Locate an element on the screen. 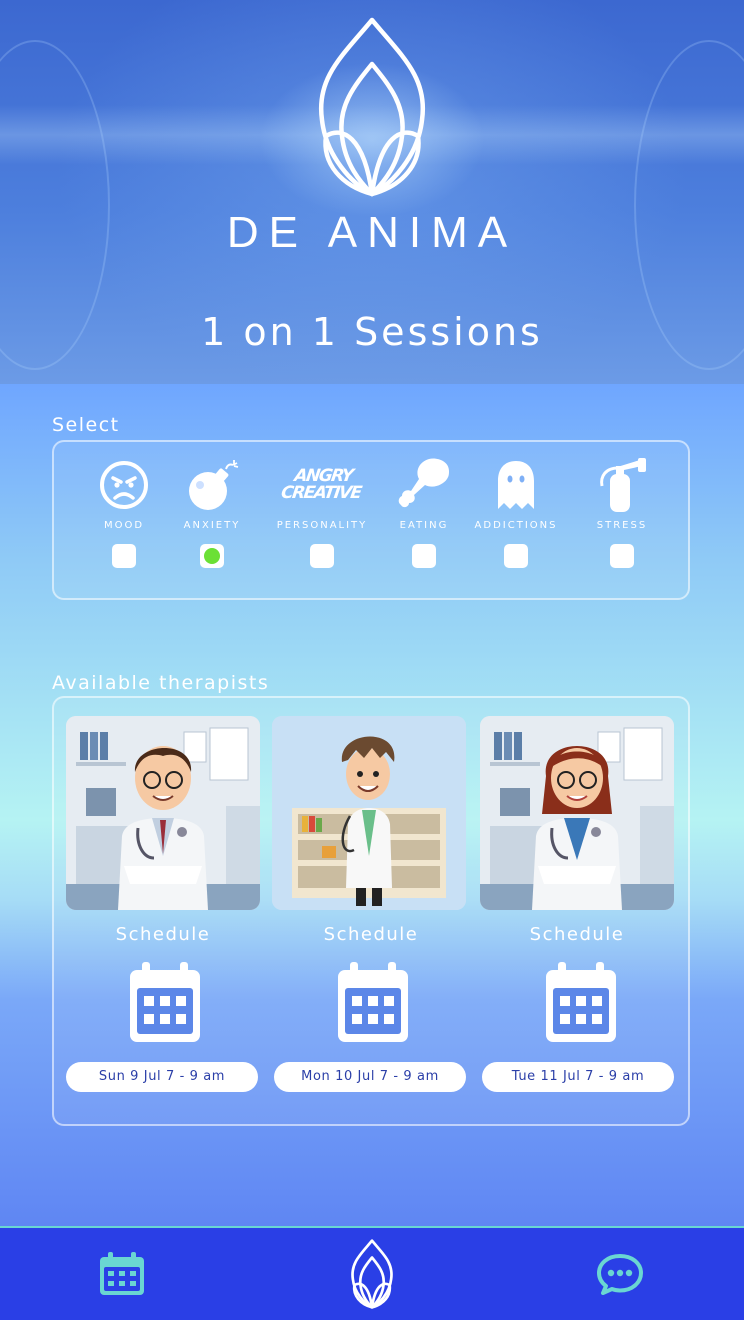 The height and width of the screenshot is (1320, 744). category-personality: ANGRY CREATIVE PERSONALITY is located at coordinates (322, 511).